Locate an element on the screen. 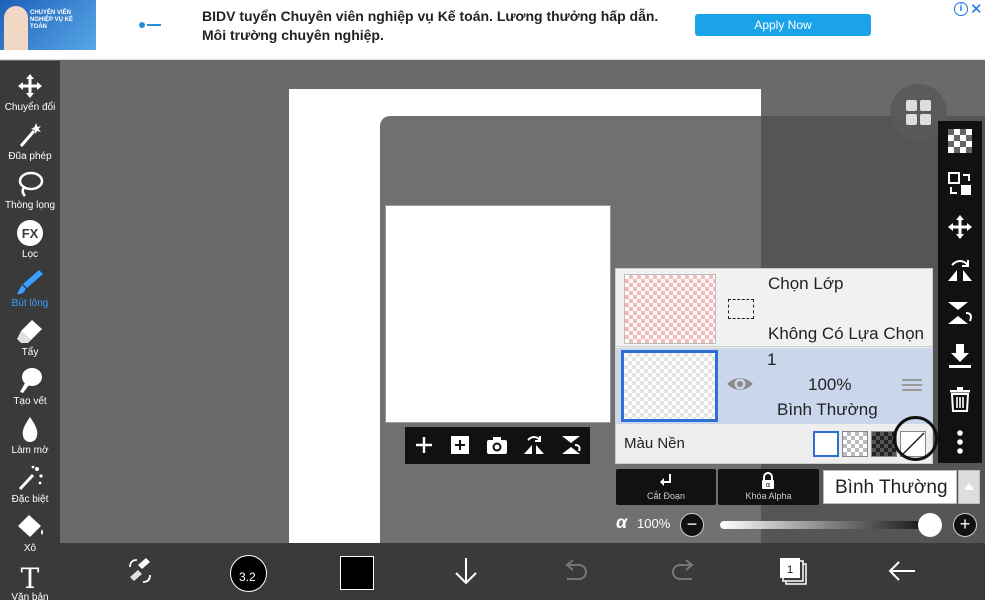 The height and width of the screenshot is (600, 985). tool-lasso-label: Thòng lọng is located at coordinates (30, 205).